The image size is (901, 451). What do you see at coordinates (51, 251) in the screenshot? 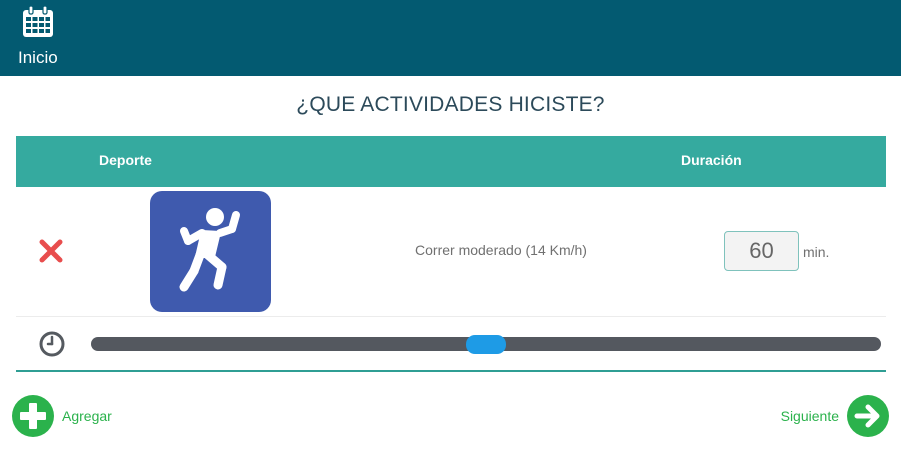
I see `delete-icon` at bounding box center [51, 251].